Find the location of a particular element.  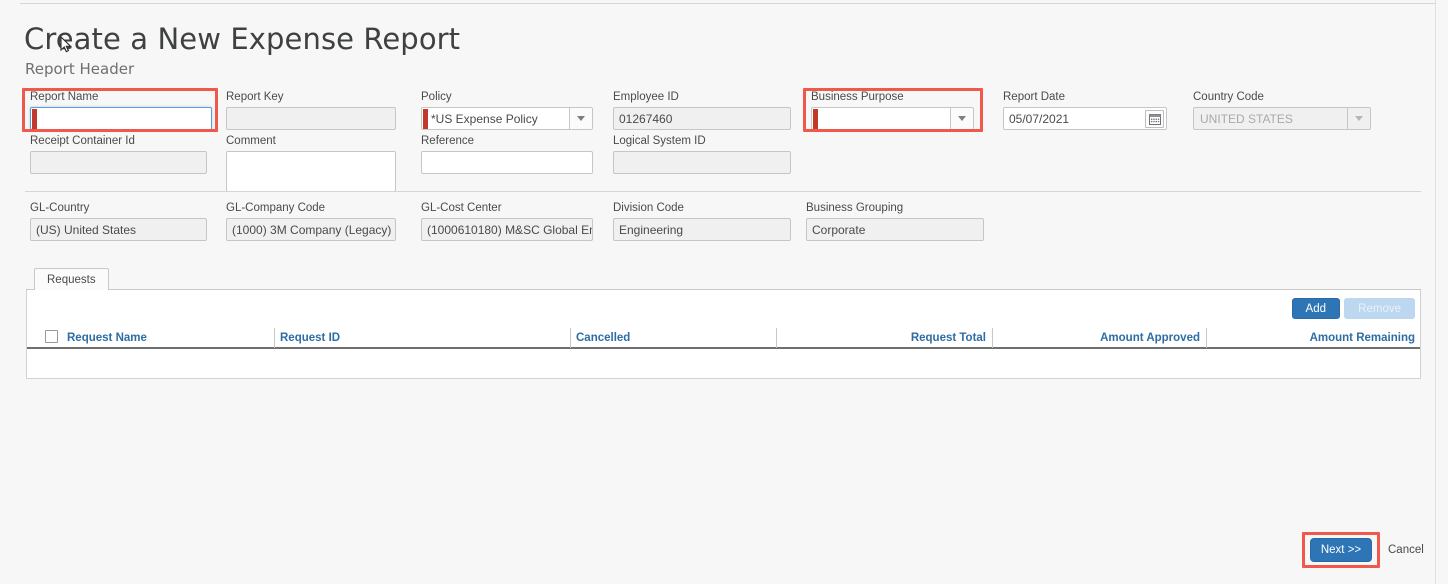

label-policy: Policy is located at coordinates (436, 97).